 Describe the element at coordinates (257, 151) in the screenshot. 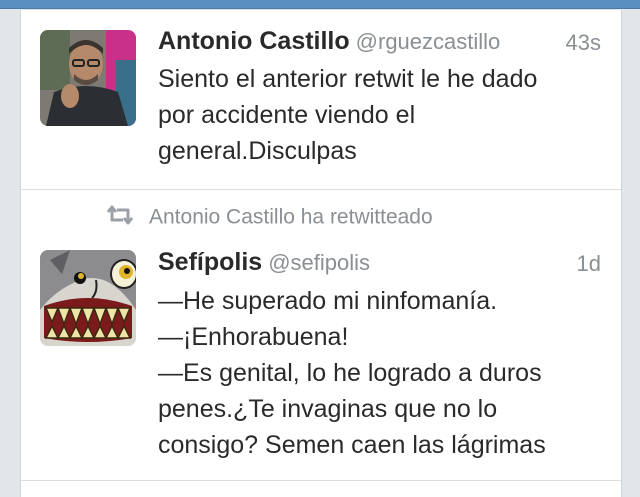

I see `tweet-text-line: general.Disculpas` at that location.